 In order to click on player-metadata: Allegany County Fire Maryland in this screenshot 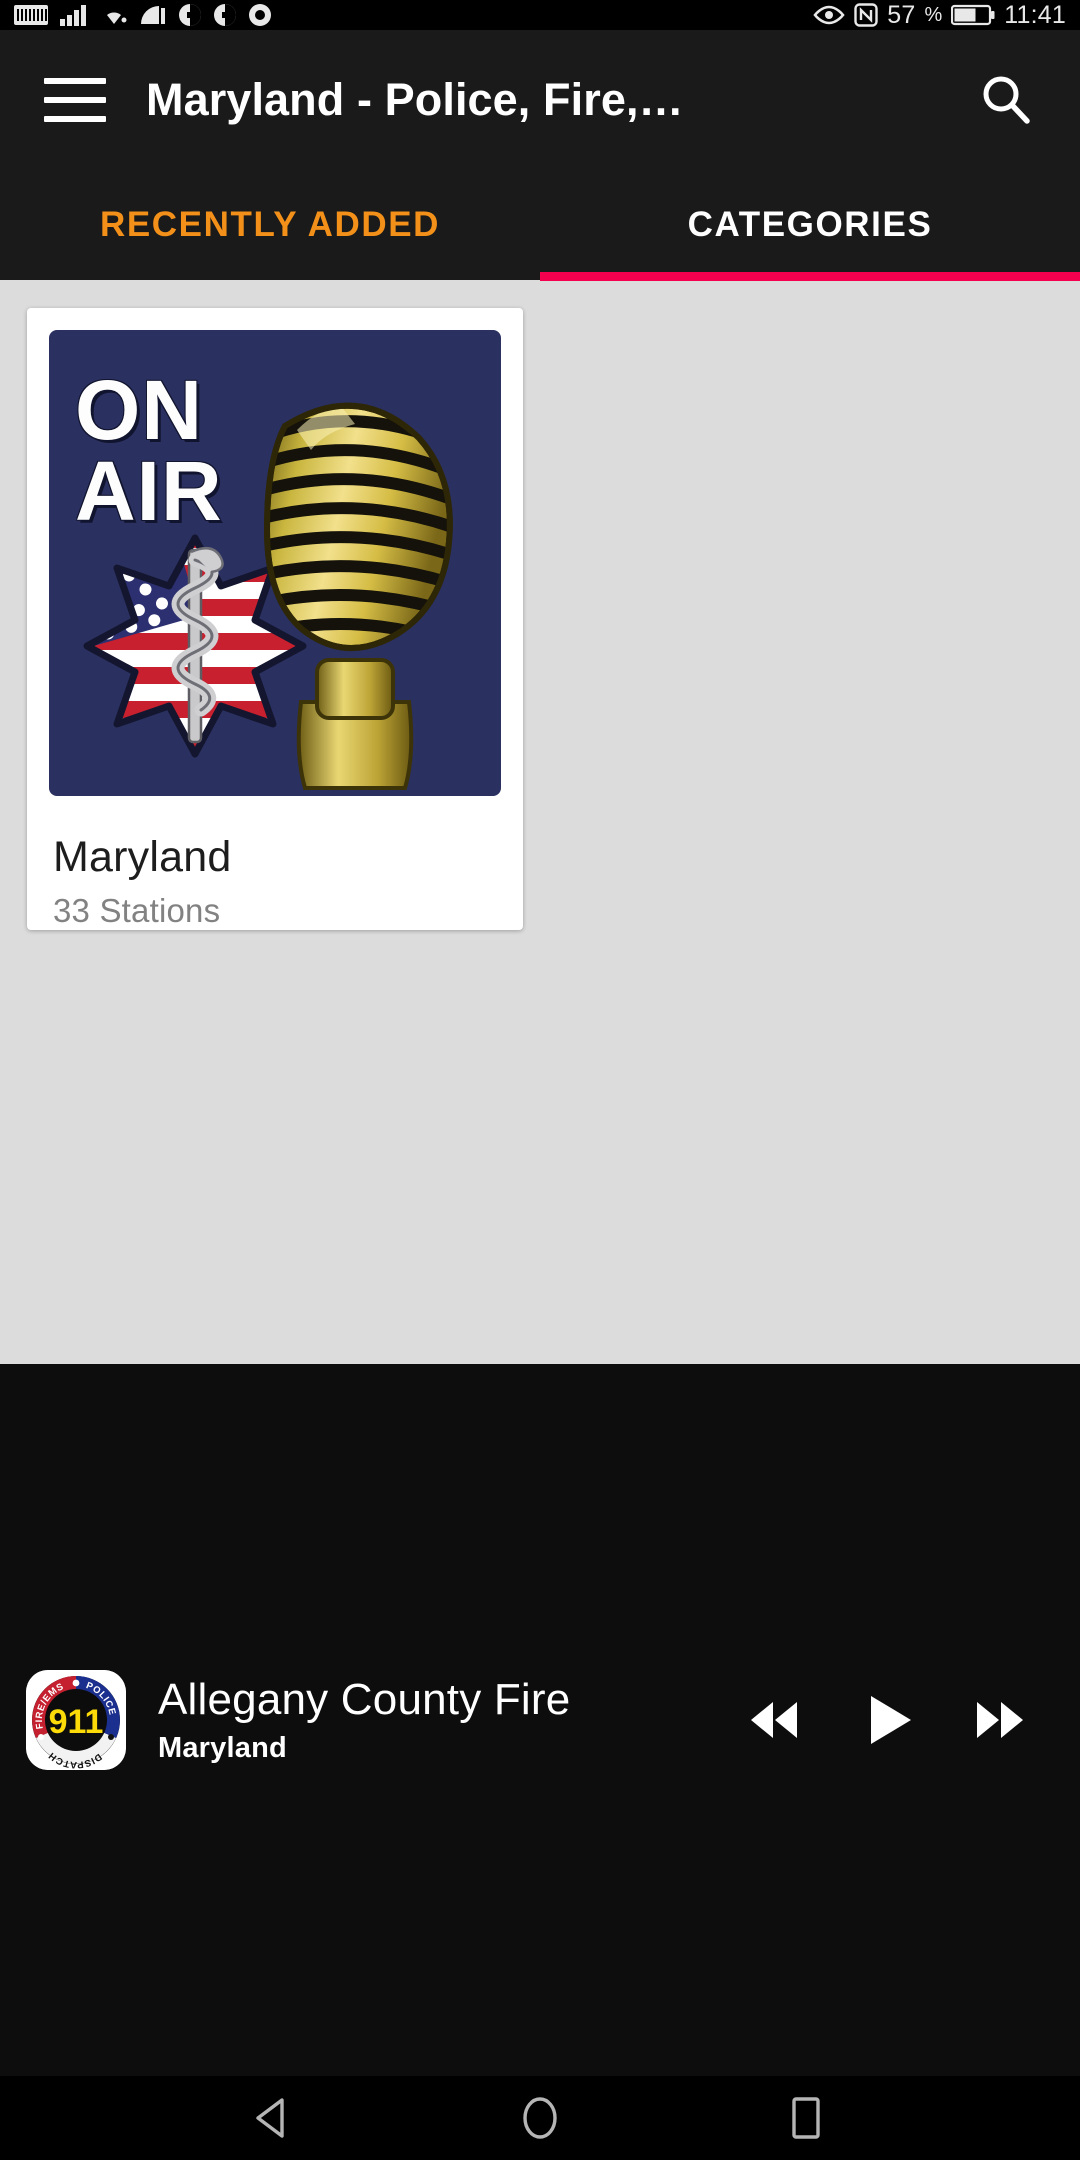, I will do `click(364, 1720)`.